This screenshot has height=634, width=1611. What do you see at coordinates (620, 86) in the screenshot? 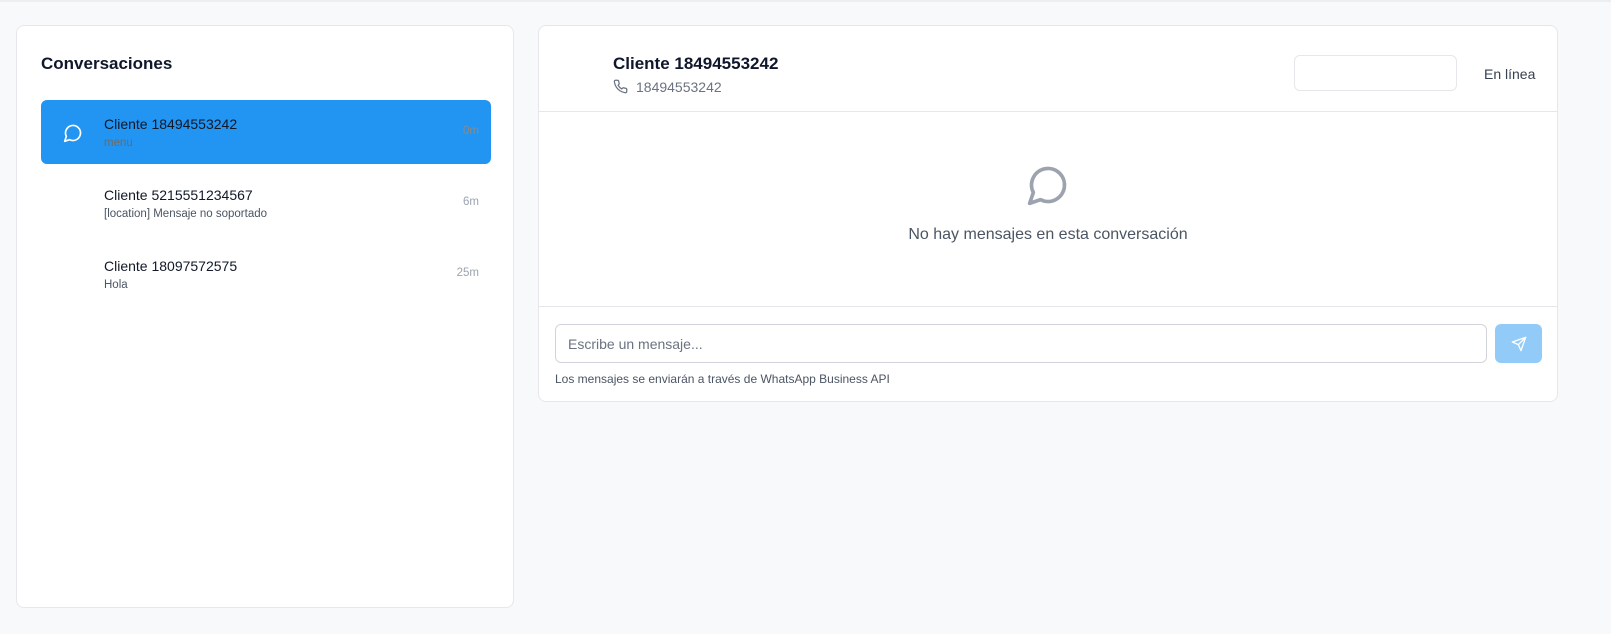
I see `phone-icon` at bounding box center [620, 86].